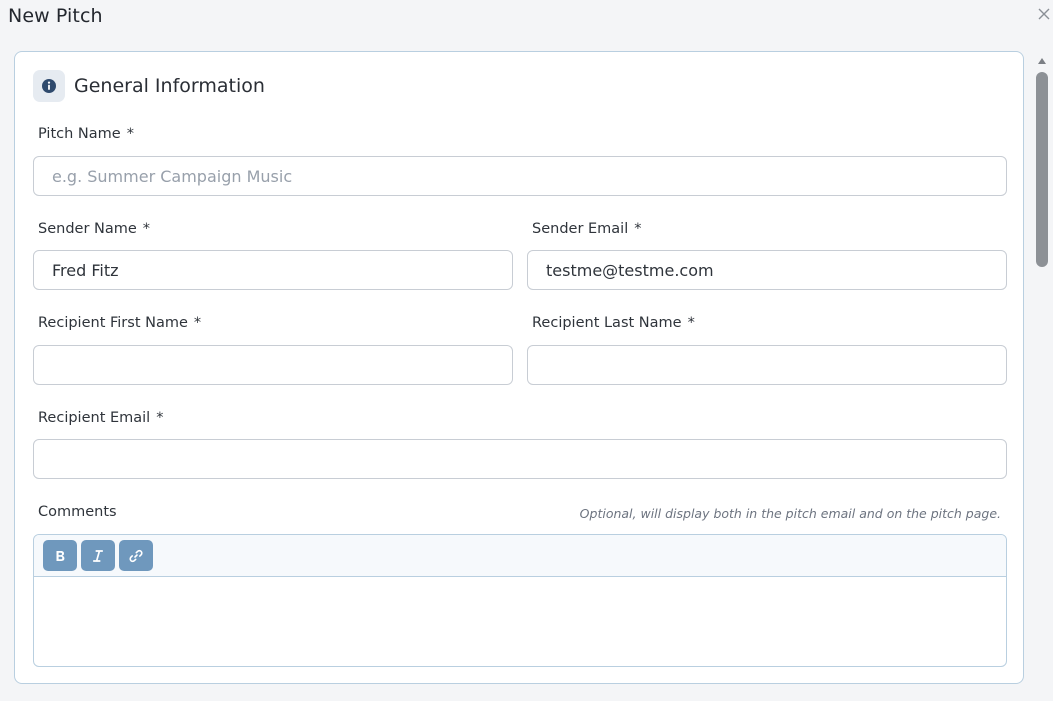 This screenshot has height=701, width=1053. I want to click on link-icon, so click(136, 555).